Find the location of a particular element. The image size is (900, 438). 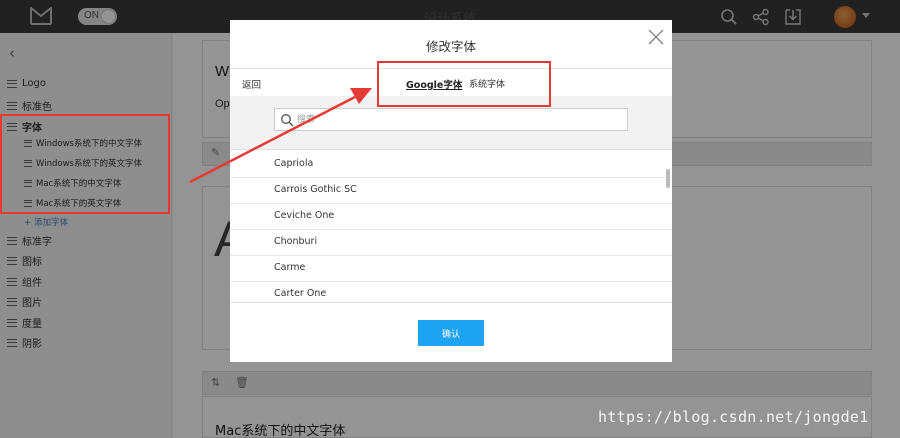

annotation-arrow is located at coordinates (280, 136).